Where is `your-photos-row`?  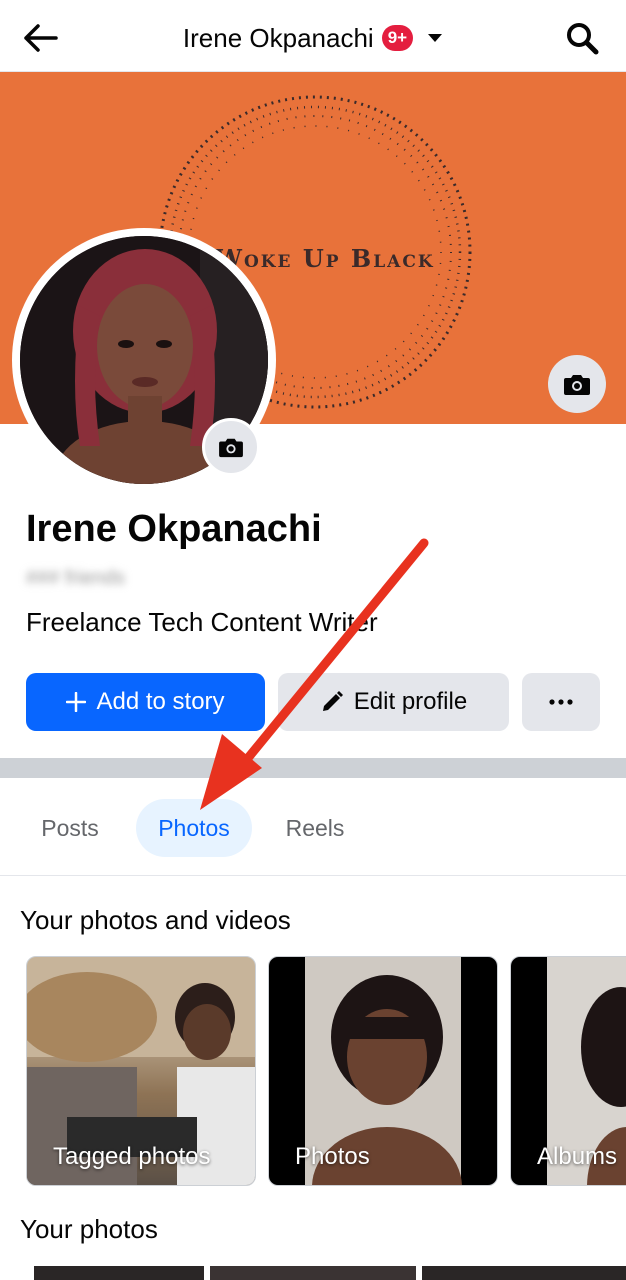 your-photos-row is located at coordinates (313, 1273).